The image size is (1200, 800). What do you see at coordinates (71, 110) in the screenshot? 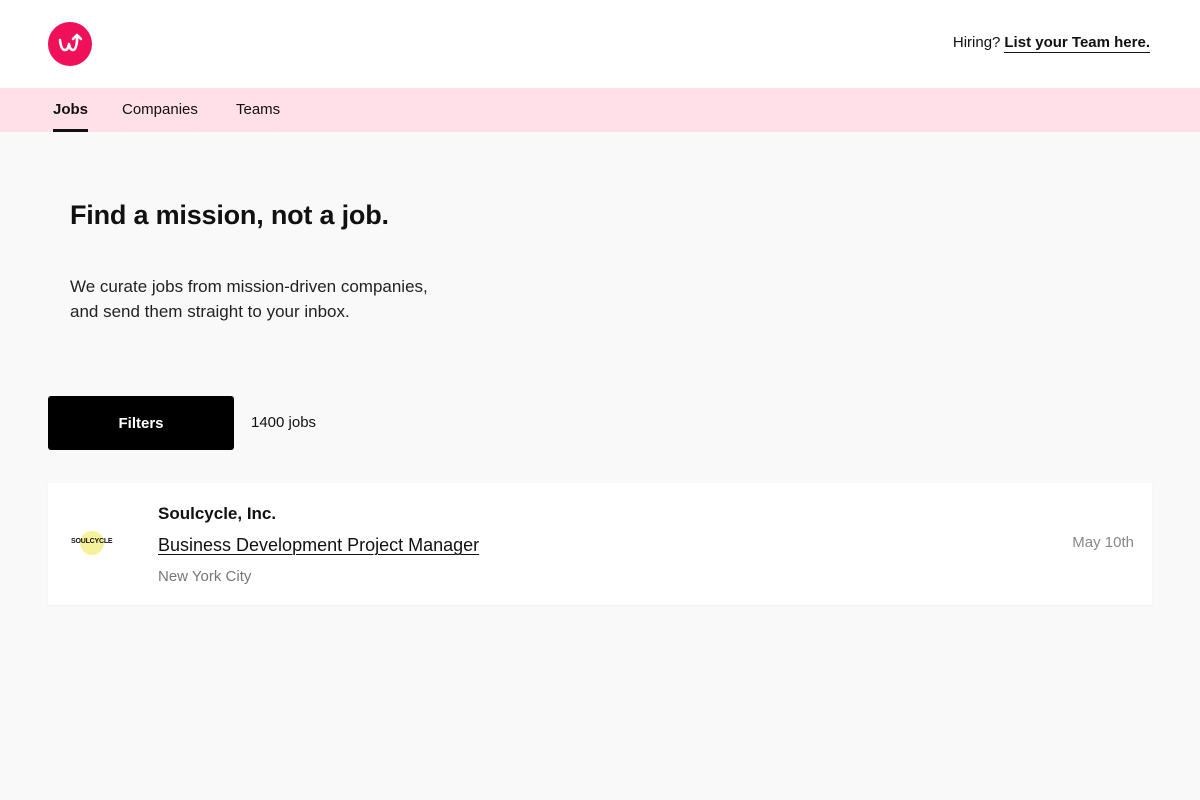
I see `tab-jobs: Jobs` at bounding box center [71, 110].